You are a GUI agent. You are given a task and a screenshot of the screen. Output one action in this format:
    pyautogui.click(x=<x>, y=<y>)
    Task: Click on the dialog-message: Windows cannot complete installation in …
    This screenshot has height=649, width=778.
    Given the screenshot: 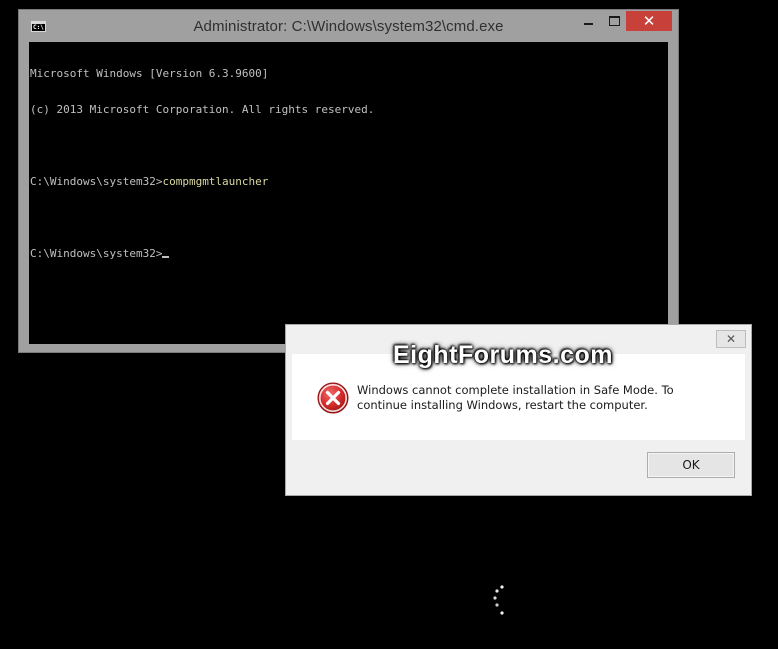 What is the action you would take?
    pyautogui.click(x=515, y=397)
    